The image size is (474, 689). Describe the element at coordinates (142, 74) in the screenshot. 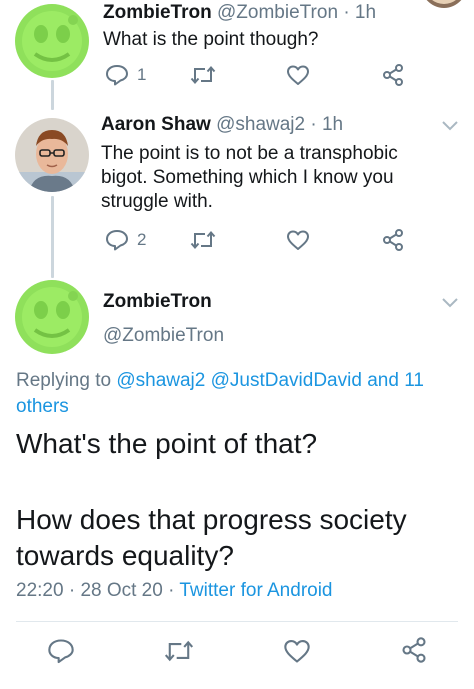

I see `reply-count: 1` at that location.